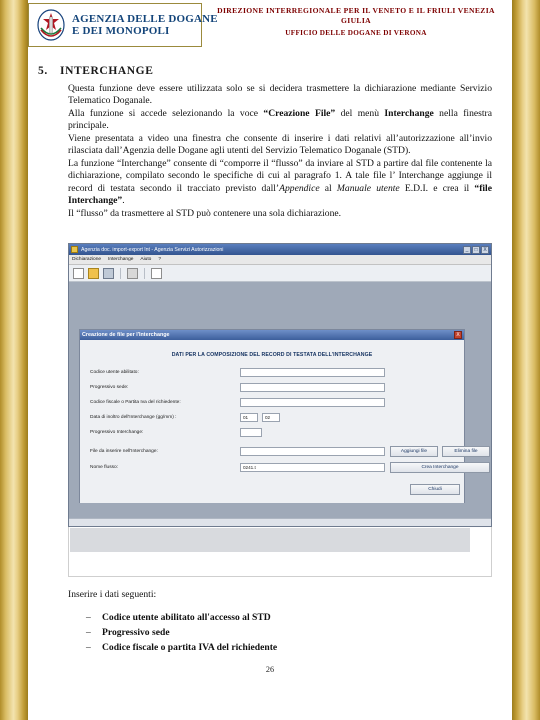  I want to click on menu-item-interchange: Interchange, so click(120, 259).